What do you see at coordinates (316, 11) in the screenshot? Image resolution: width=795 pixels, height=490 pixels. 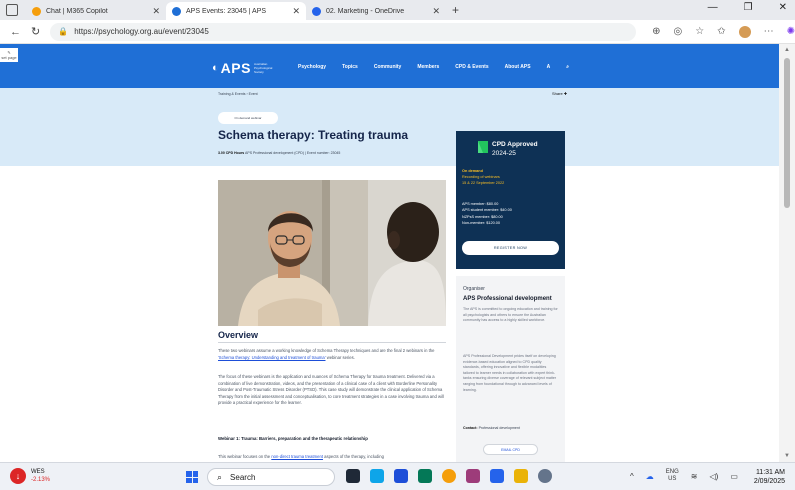 I see `onedrive-favicon-icon` at bounding box center [316, 11].